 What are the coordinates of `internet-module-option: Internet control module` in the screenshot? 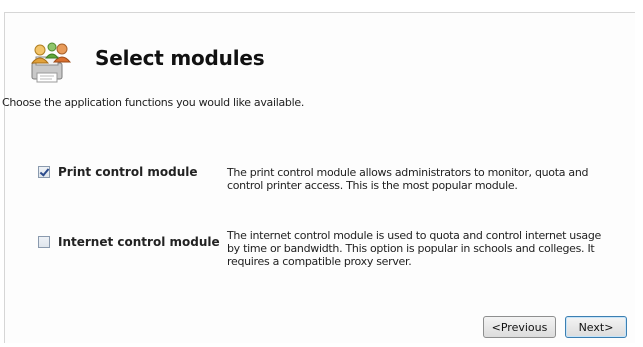 It's located at (129, 242).